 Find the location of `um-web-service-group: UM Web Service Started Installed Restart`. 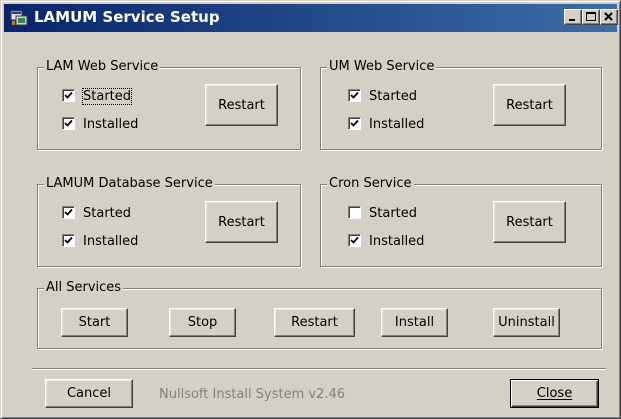

um-web-service-group: UM Web Service Started Installed Restart is located at coordinates (461, 104).